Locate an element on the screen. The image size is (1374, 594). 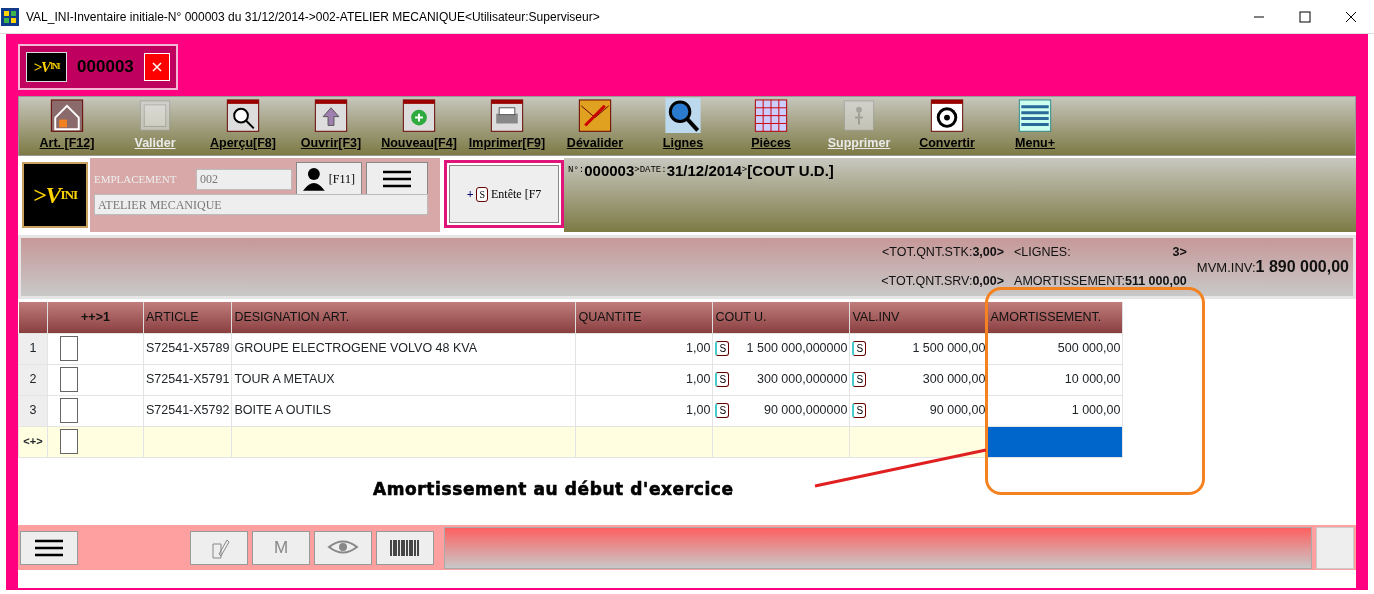
toolbar-button: Aperçu[F8] is located at coordinates (243, 126).